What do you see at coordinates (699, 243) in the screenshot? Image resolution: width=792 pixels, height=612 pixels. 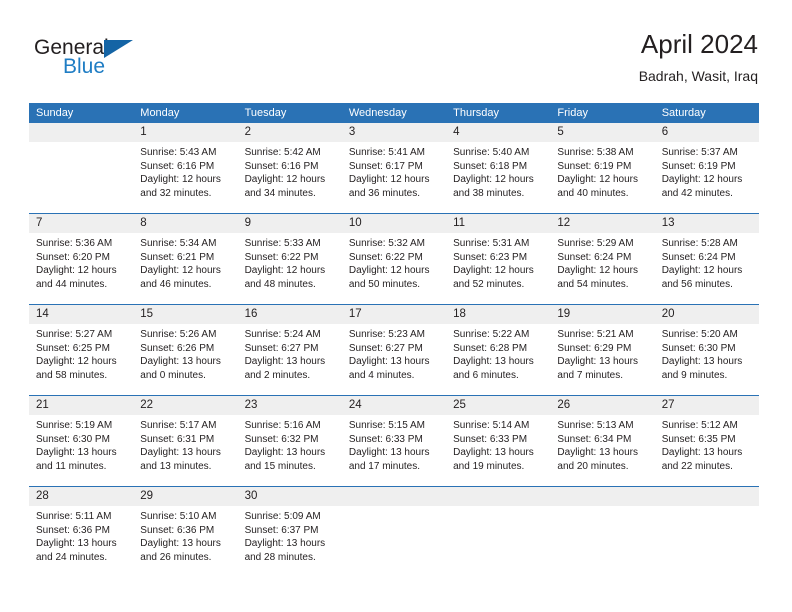 I see `sunrise-text: Sunrise: 5:28 AM` at bounding box center [699, 243].